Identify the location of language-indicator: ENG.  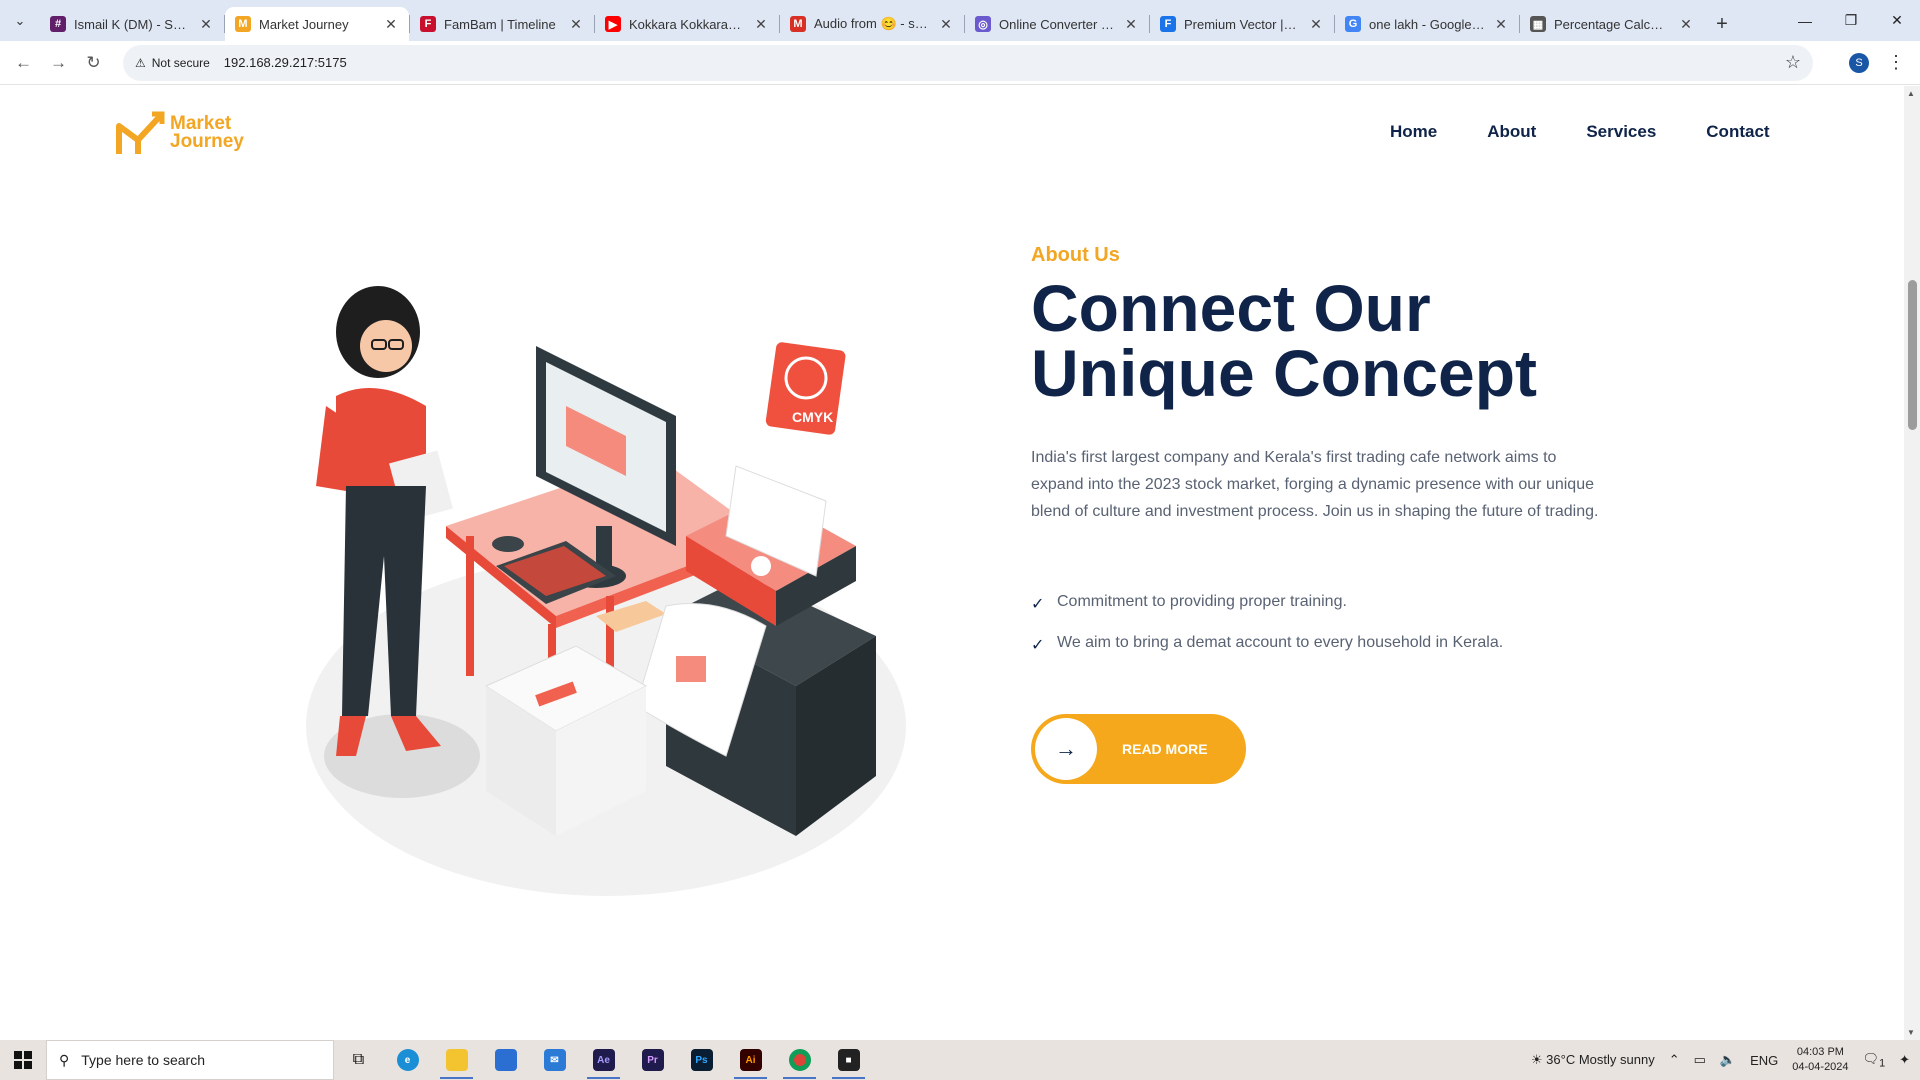
(1764, 1060).